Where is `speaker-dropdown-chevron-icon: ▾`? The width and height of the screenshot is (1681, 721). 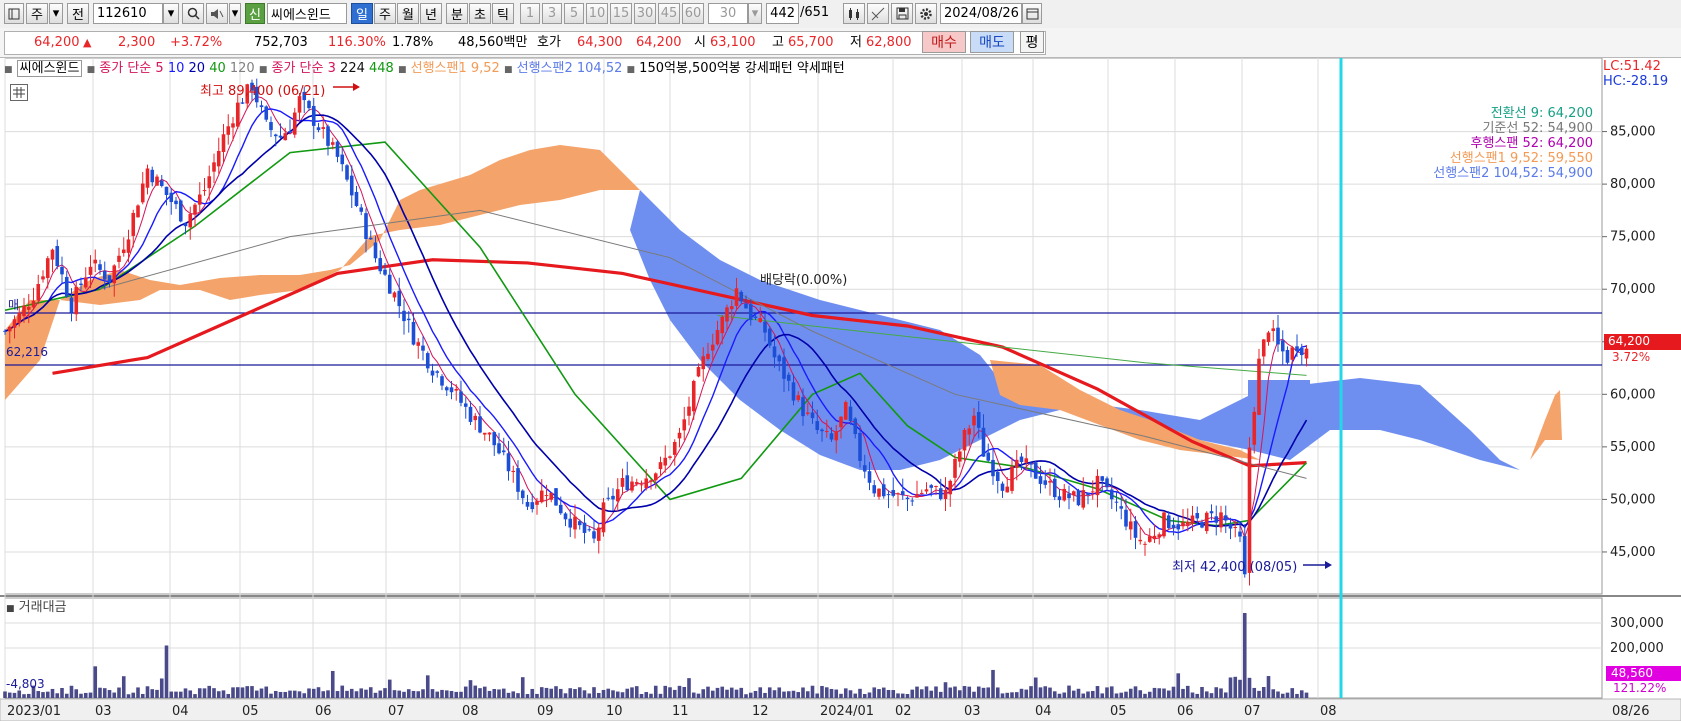
speaker-dropdown-chevron-icon: ▾ is located at coordinates (235, 13).